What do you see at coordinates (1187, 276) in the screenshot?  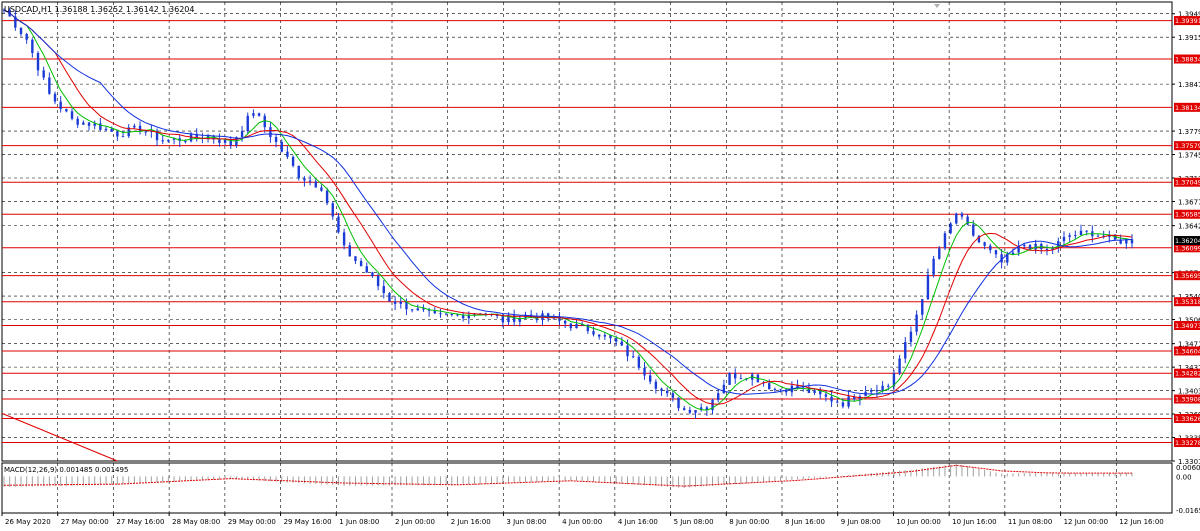 I see `level-price-label: 1.35695` at bounding box center [1187, 276].